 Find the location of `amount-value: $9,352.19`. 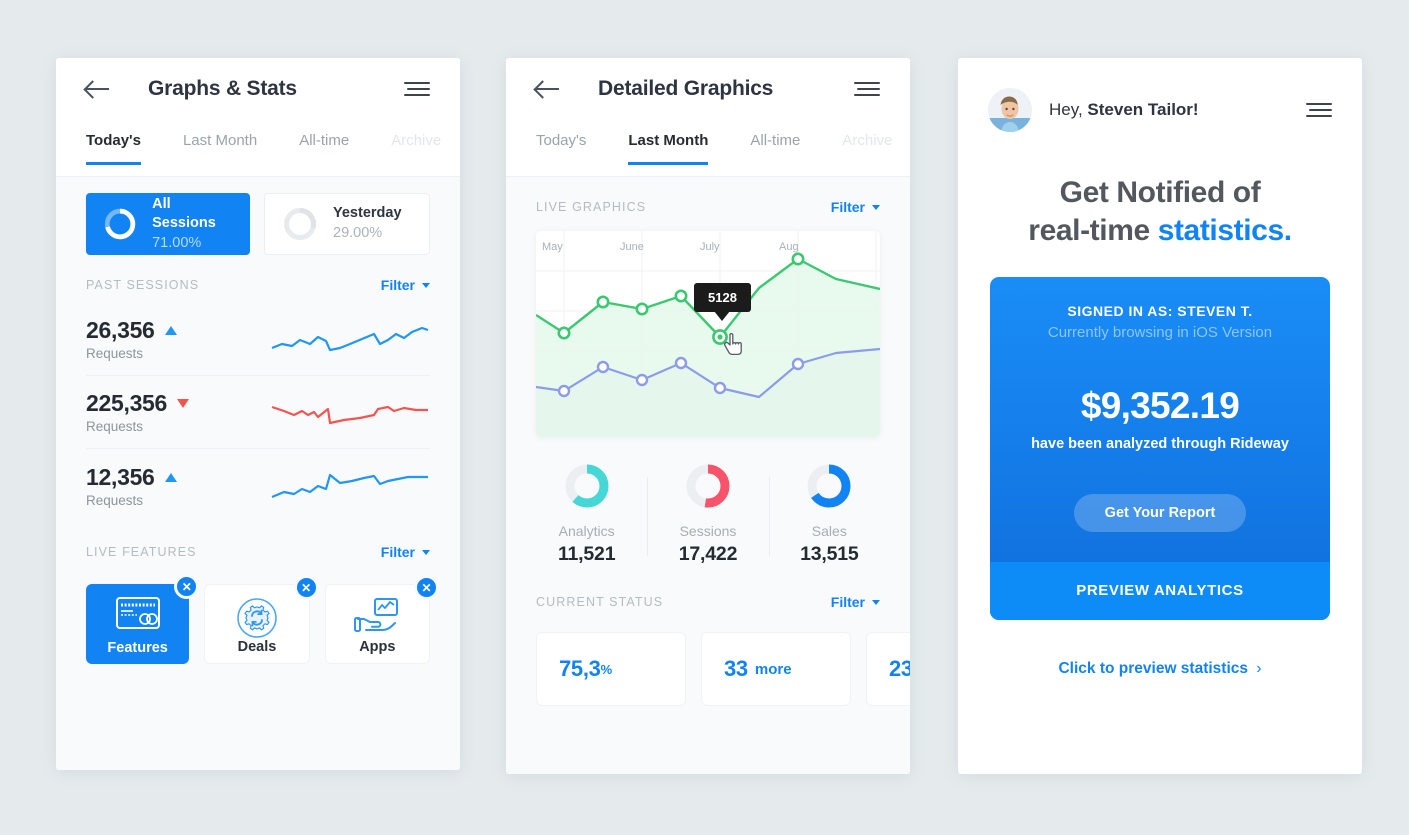

amount-value: $9,352.19 is located at coordinates (1160, 405).